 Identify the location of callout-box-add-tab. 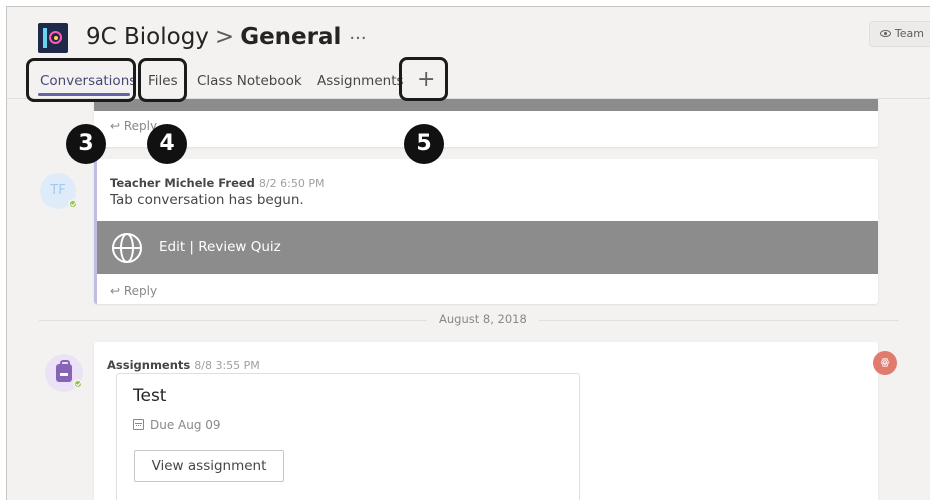
(423, 79).